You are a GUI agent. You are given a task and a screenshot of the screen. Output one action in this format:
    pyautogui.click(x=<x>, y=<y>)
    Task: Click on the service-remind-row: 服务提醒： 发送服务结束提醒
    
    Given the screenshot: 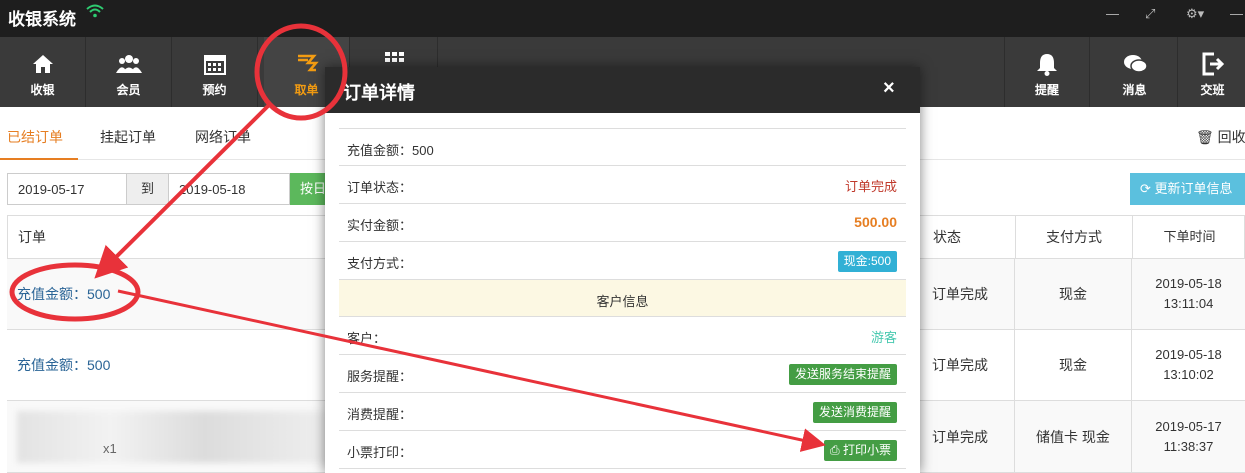 What is the action you would take?
    pyautogui.click(x=622, y=374)
    